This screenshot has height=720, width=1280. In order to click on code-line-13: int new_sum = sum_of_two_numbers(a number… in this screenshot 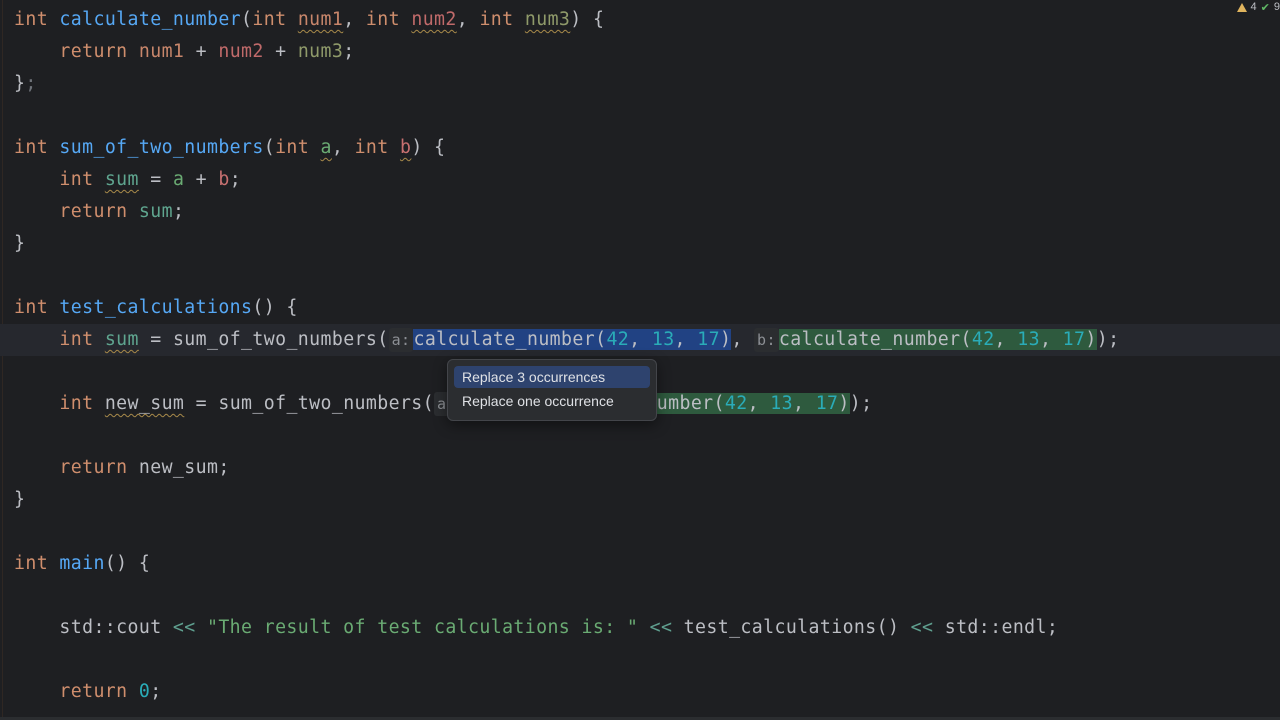, I will do `click(443, 404)`.